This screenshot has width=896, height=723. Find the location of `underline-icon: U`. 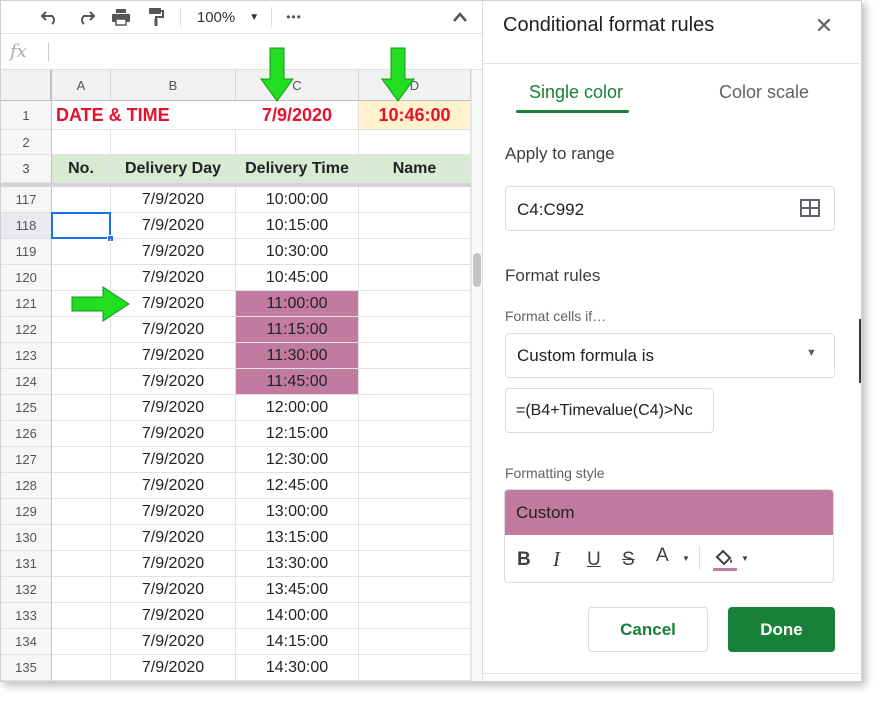

underline-icon: U is located at coordinates (594, 560).